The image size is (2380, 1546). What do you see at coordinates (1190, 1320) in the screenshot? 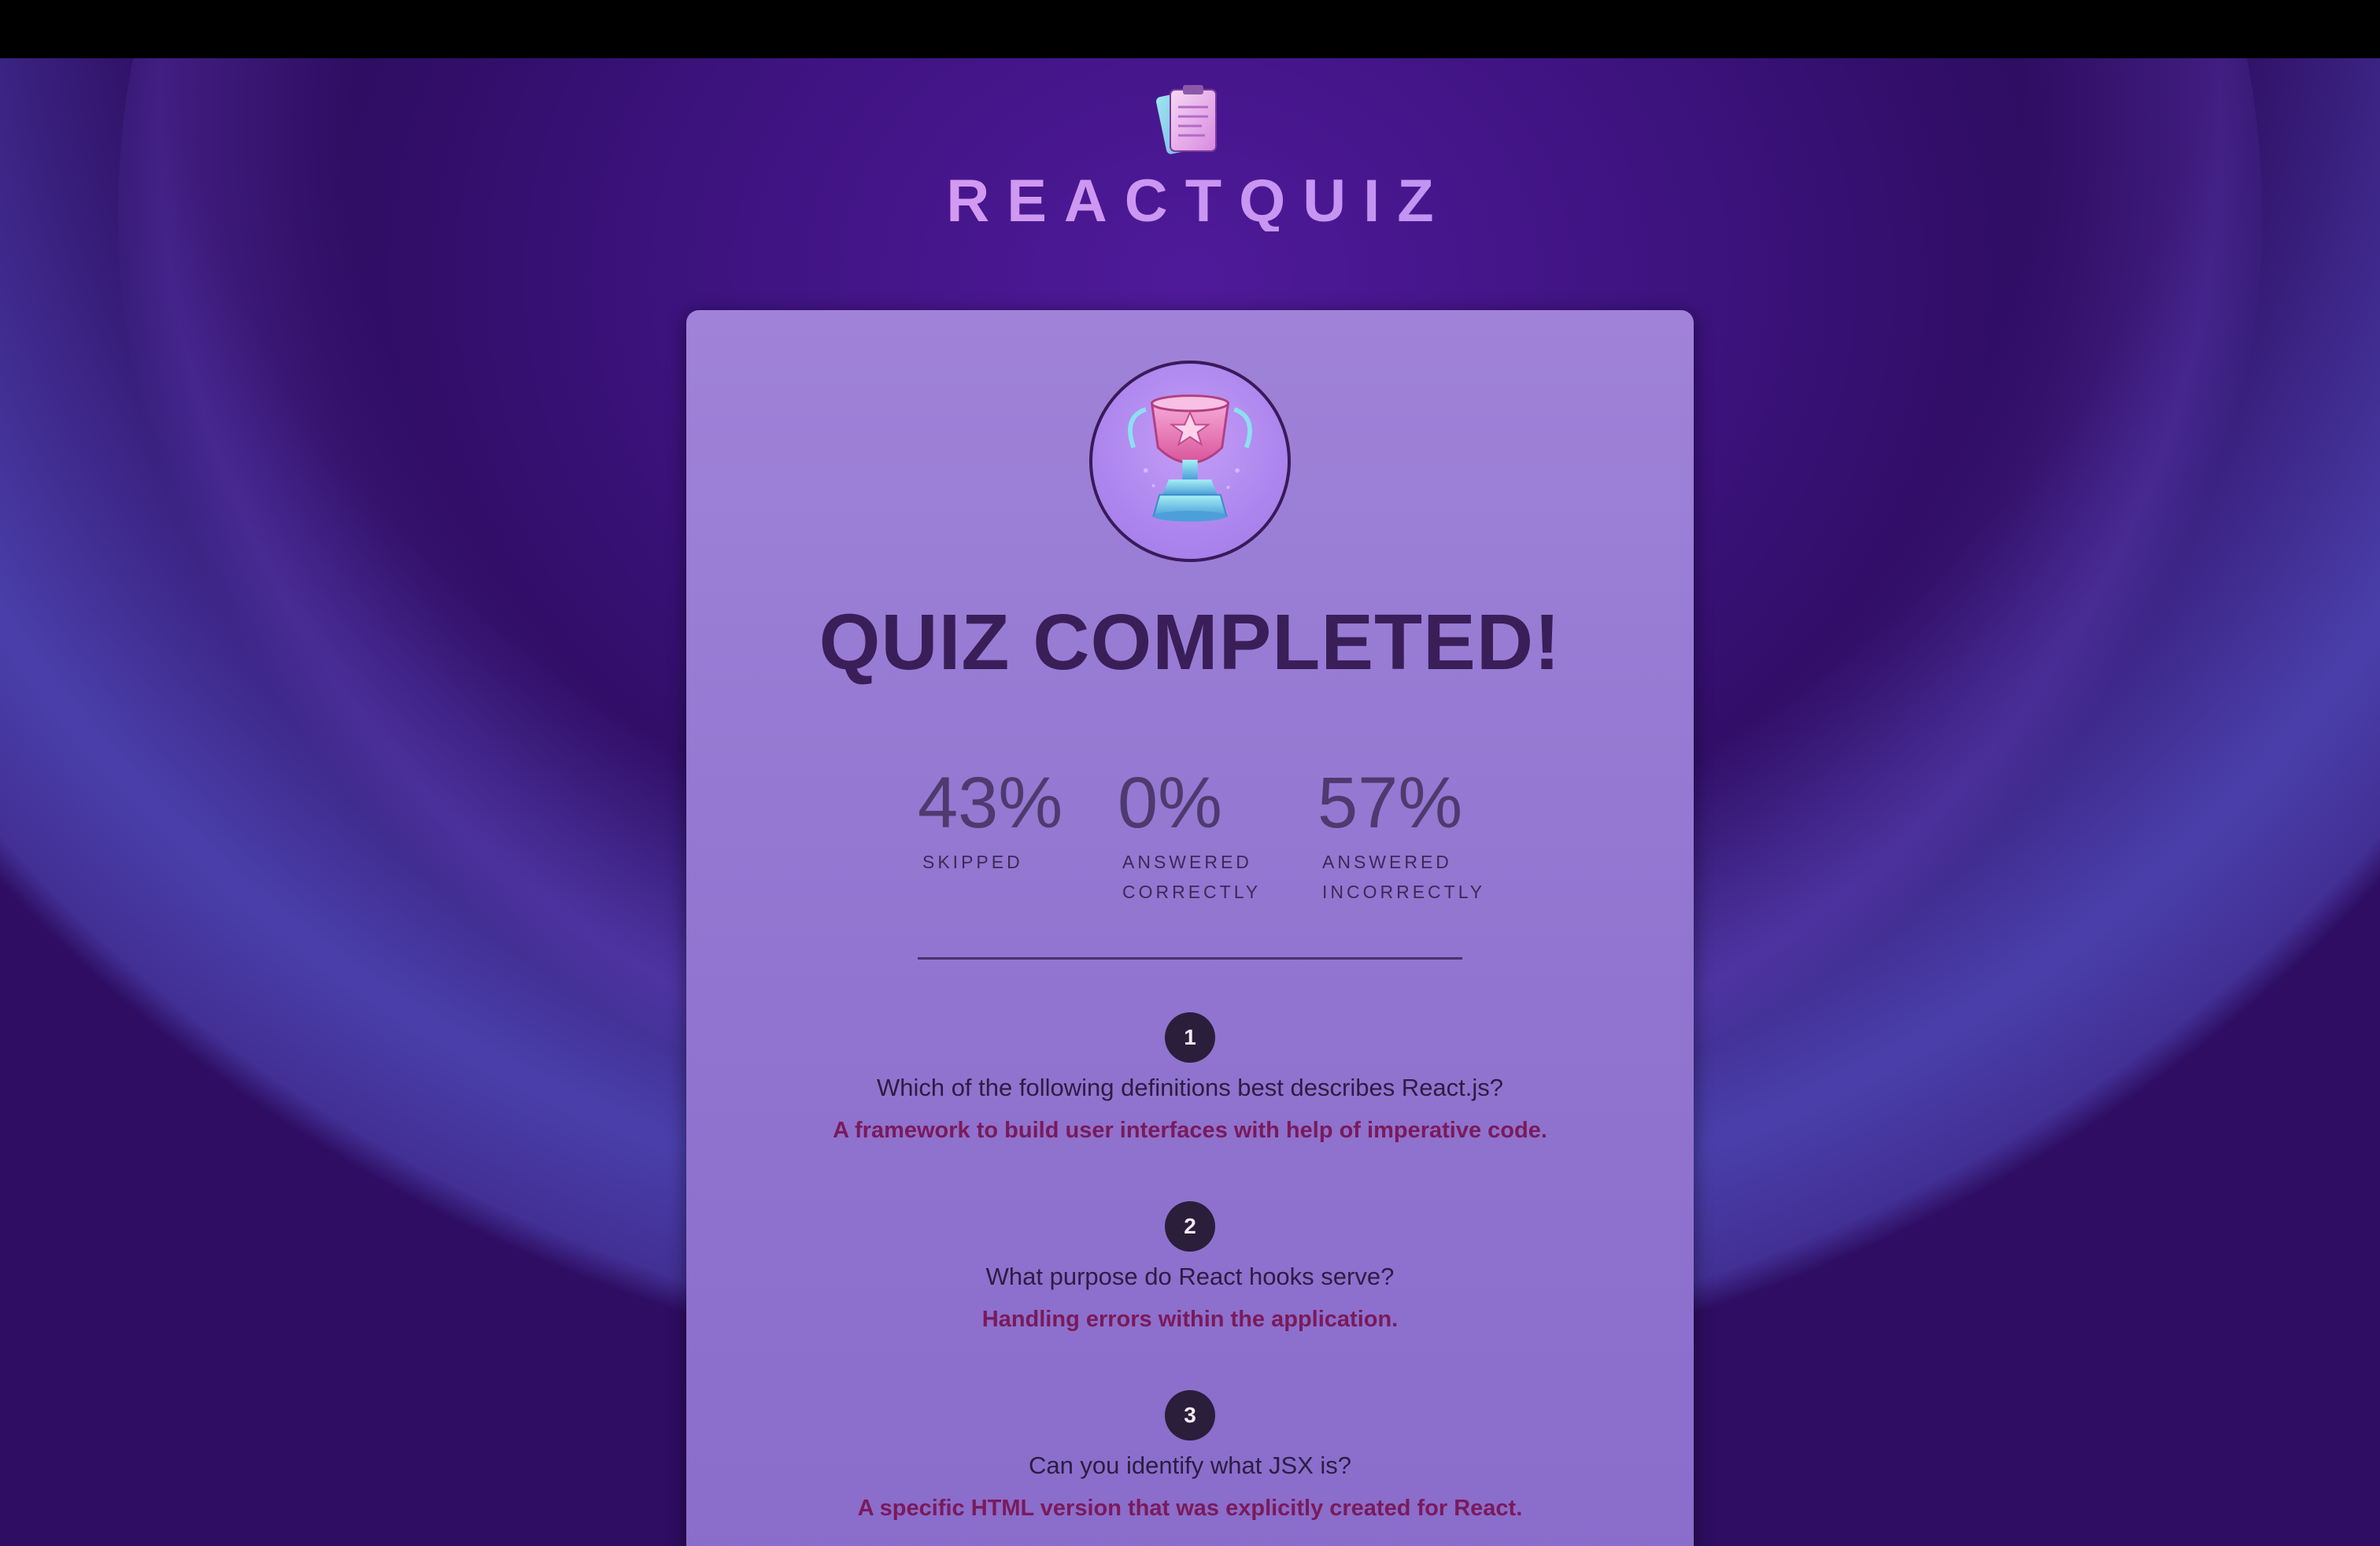
I see `user-answer-incorrect: Handling errors within the application.` at bounding box center [1190, 1320].